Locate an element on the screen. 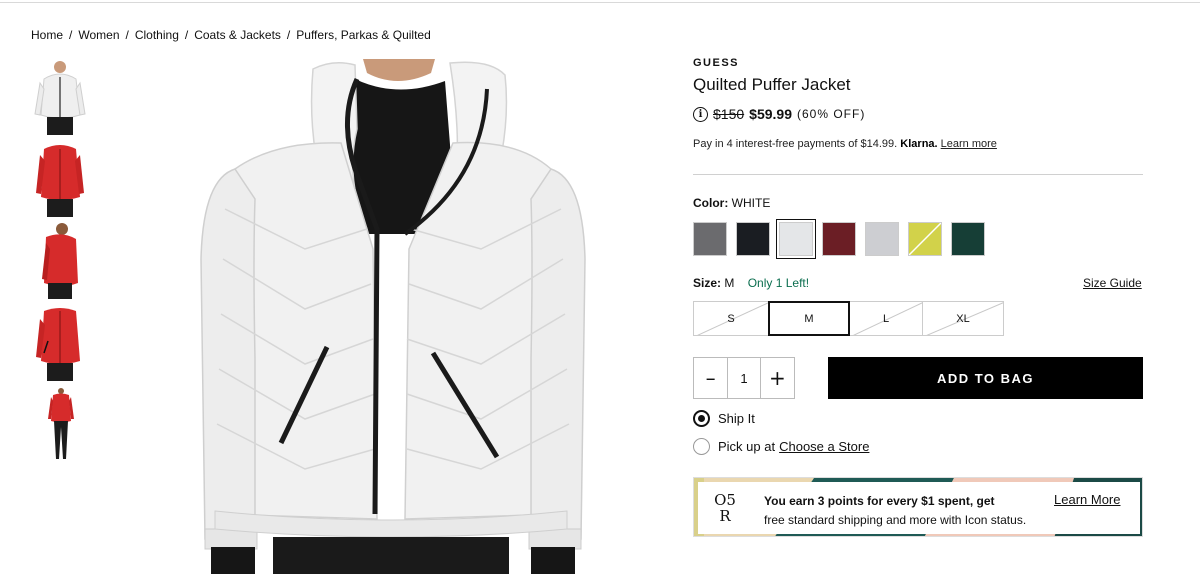 The image size is (1200, 574). section-divider is located at coordinates (918, 174).